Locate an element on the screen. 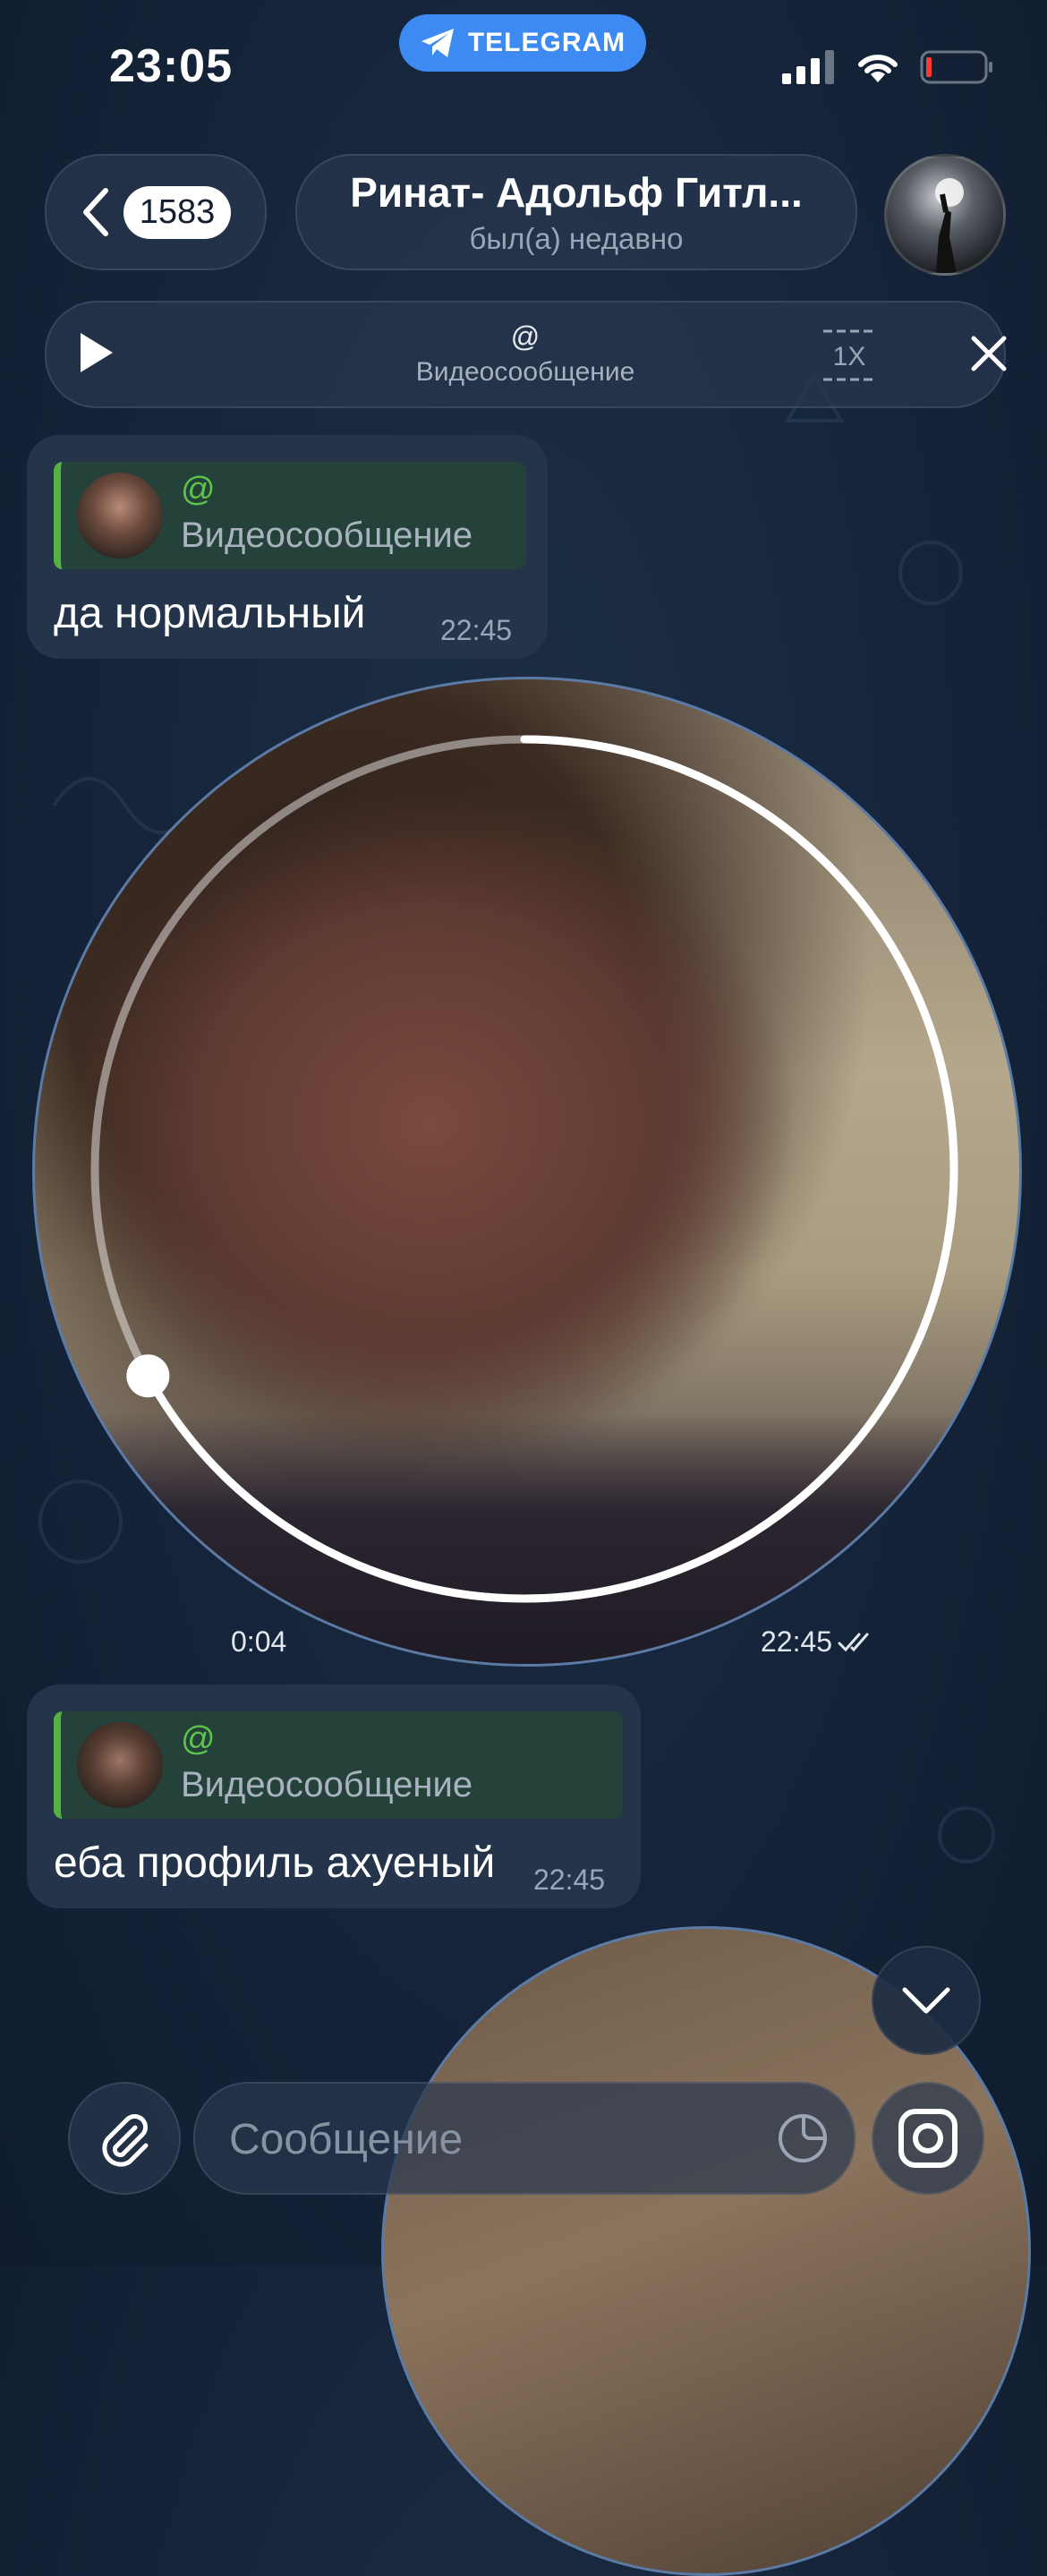 This screenshot has height=2576, width=1047. status-indicators is located at coordinates (887, 67).